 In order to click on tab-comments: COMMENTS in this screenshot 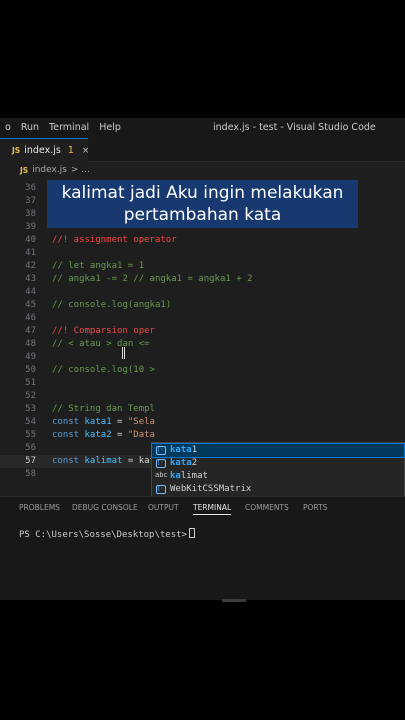, I will do `click(267, 507)`.